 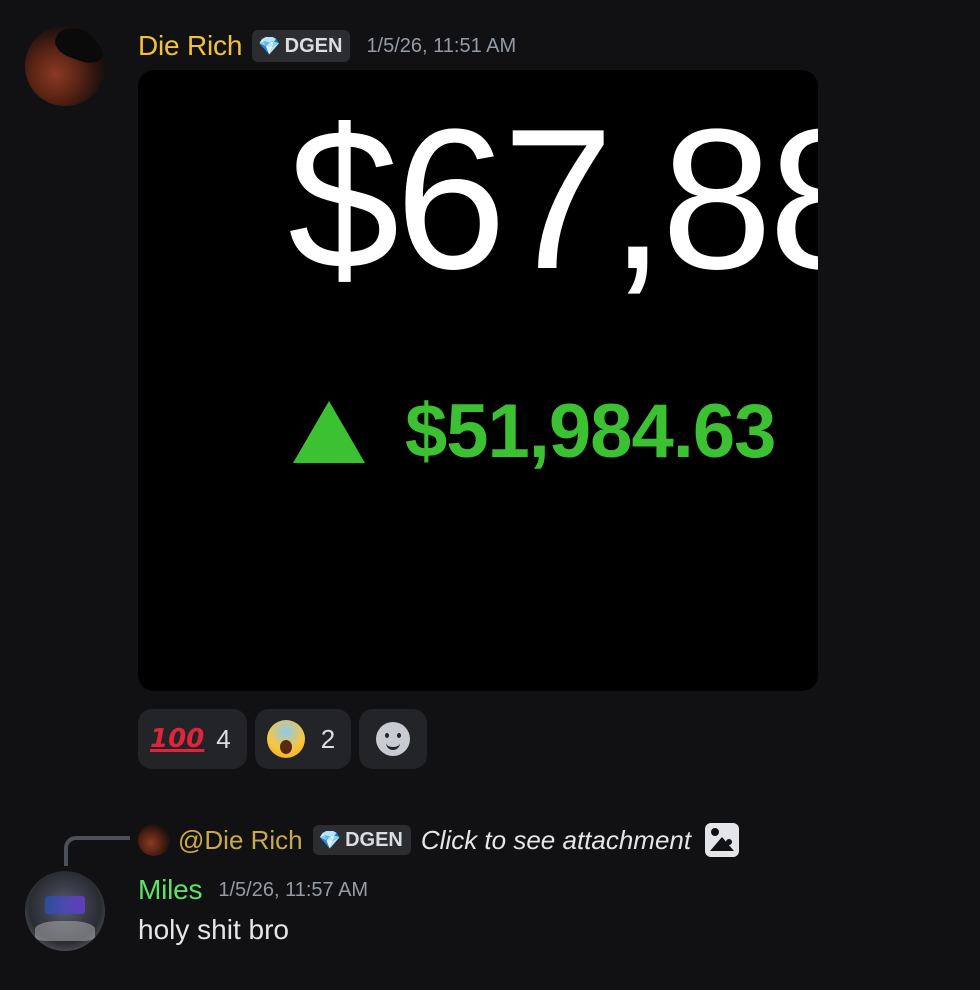 I want to click on image-attachment-icon, so click(x=722, y=840).